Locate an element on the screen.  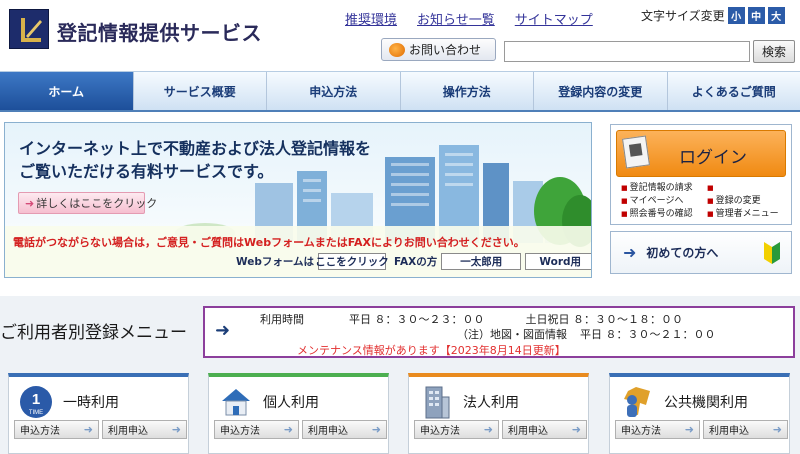
banner-headline-line2: ご覧いただける有料サービスです。 is located at coordinates (146, 171).